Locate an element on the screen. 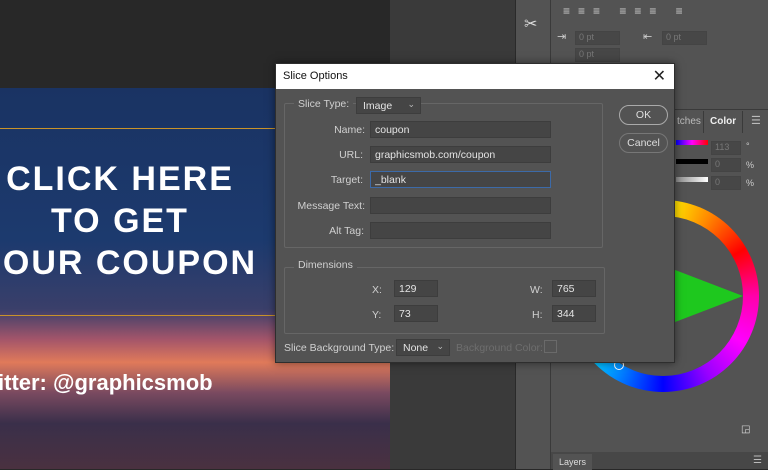  brightness-slider is located at coordinates (692, 179).